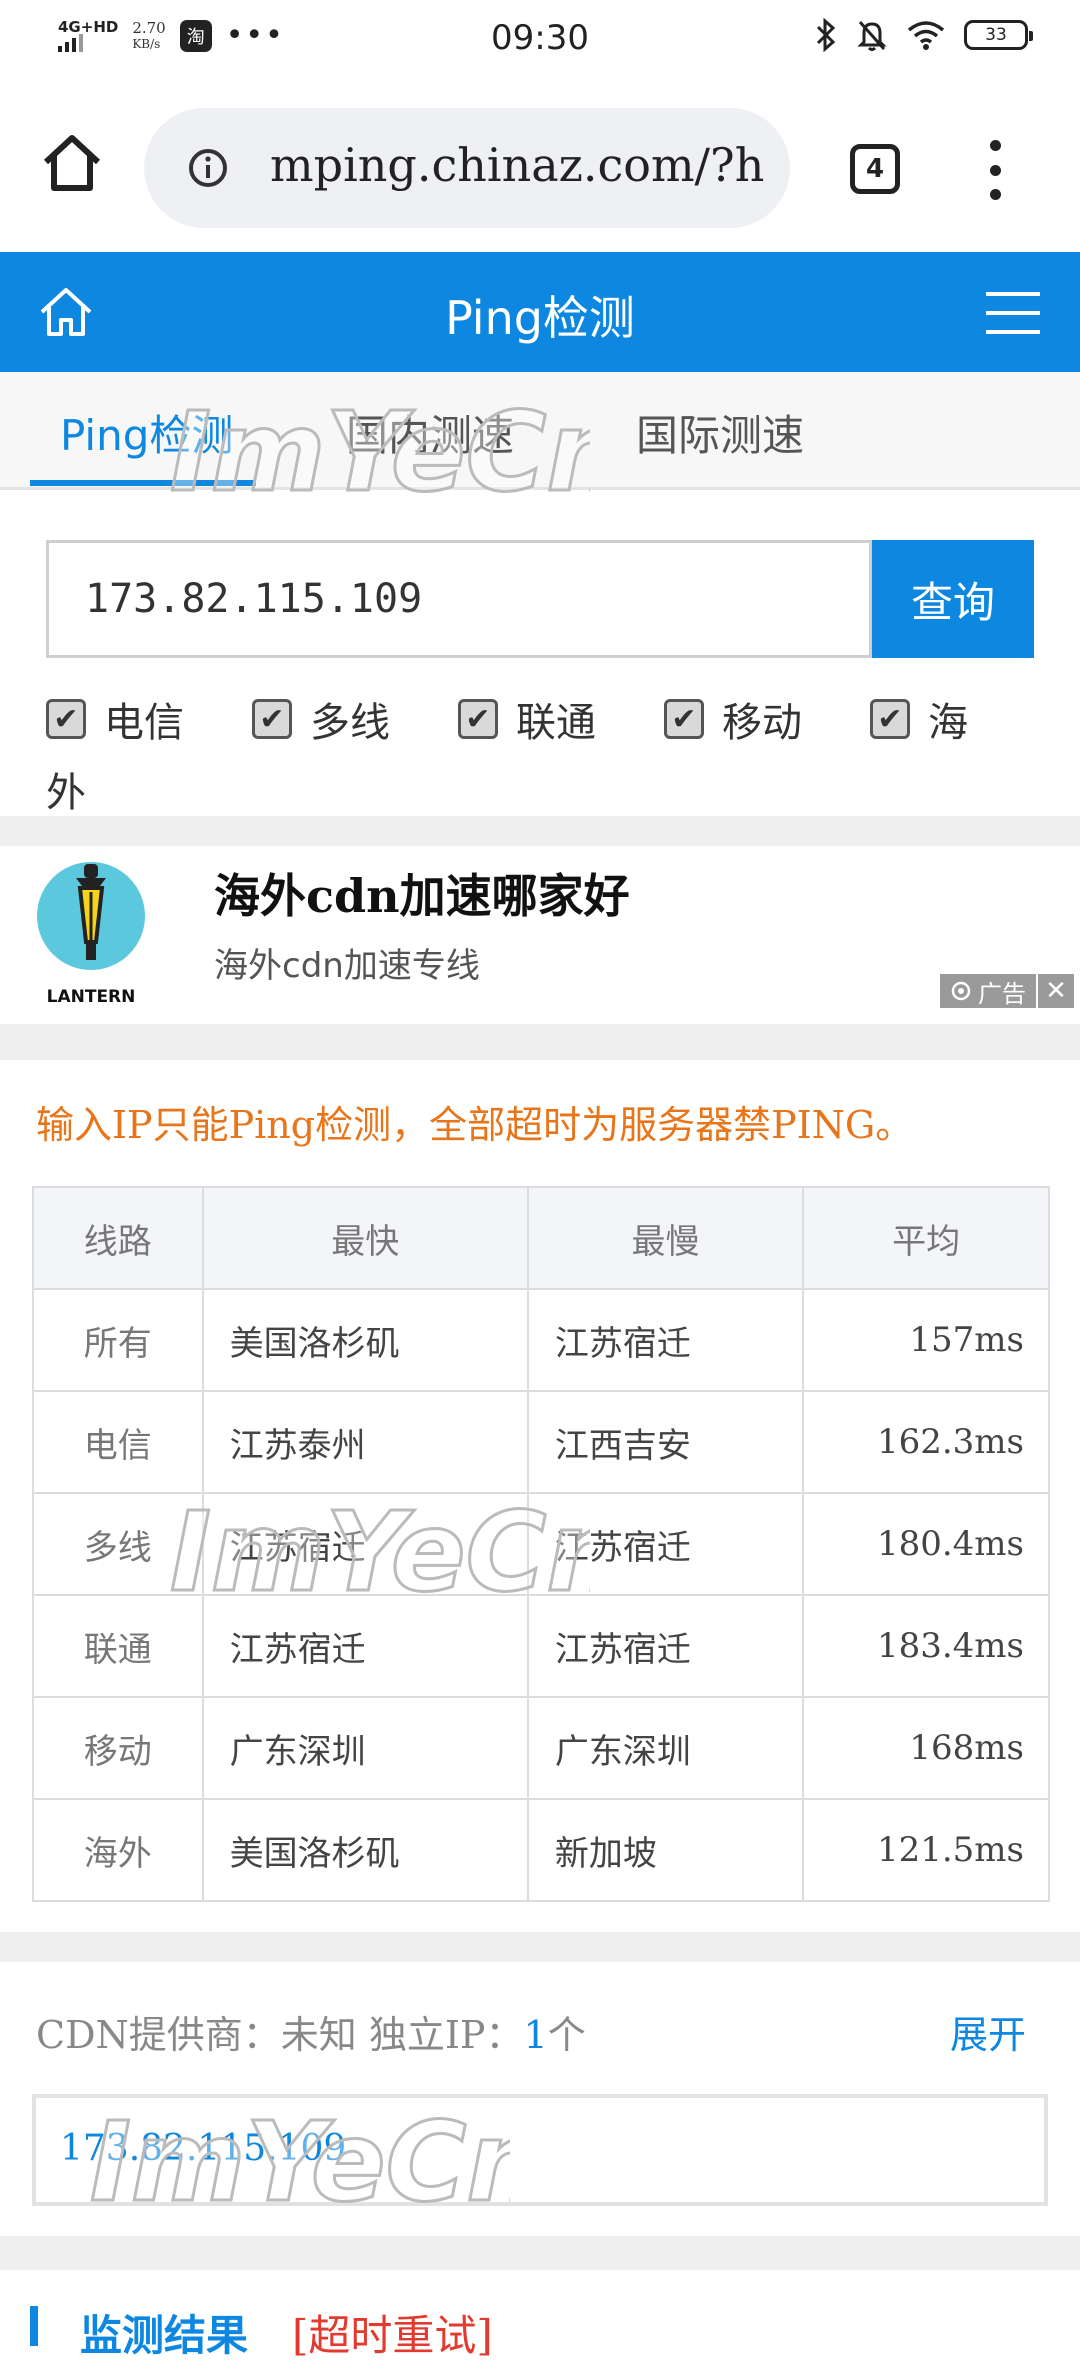 This screenshot has height=2363, width=1080. I want to click on tab-bar: Ping检测 国内测速 国际测速, so click(540, 431).